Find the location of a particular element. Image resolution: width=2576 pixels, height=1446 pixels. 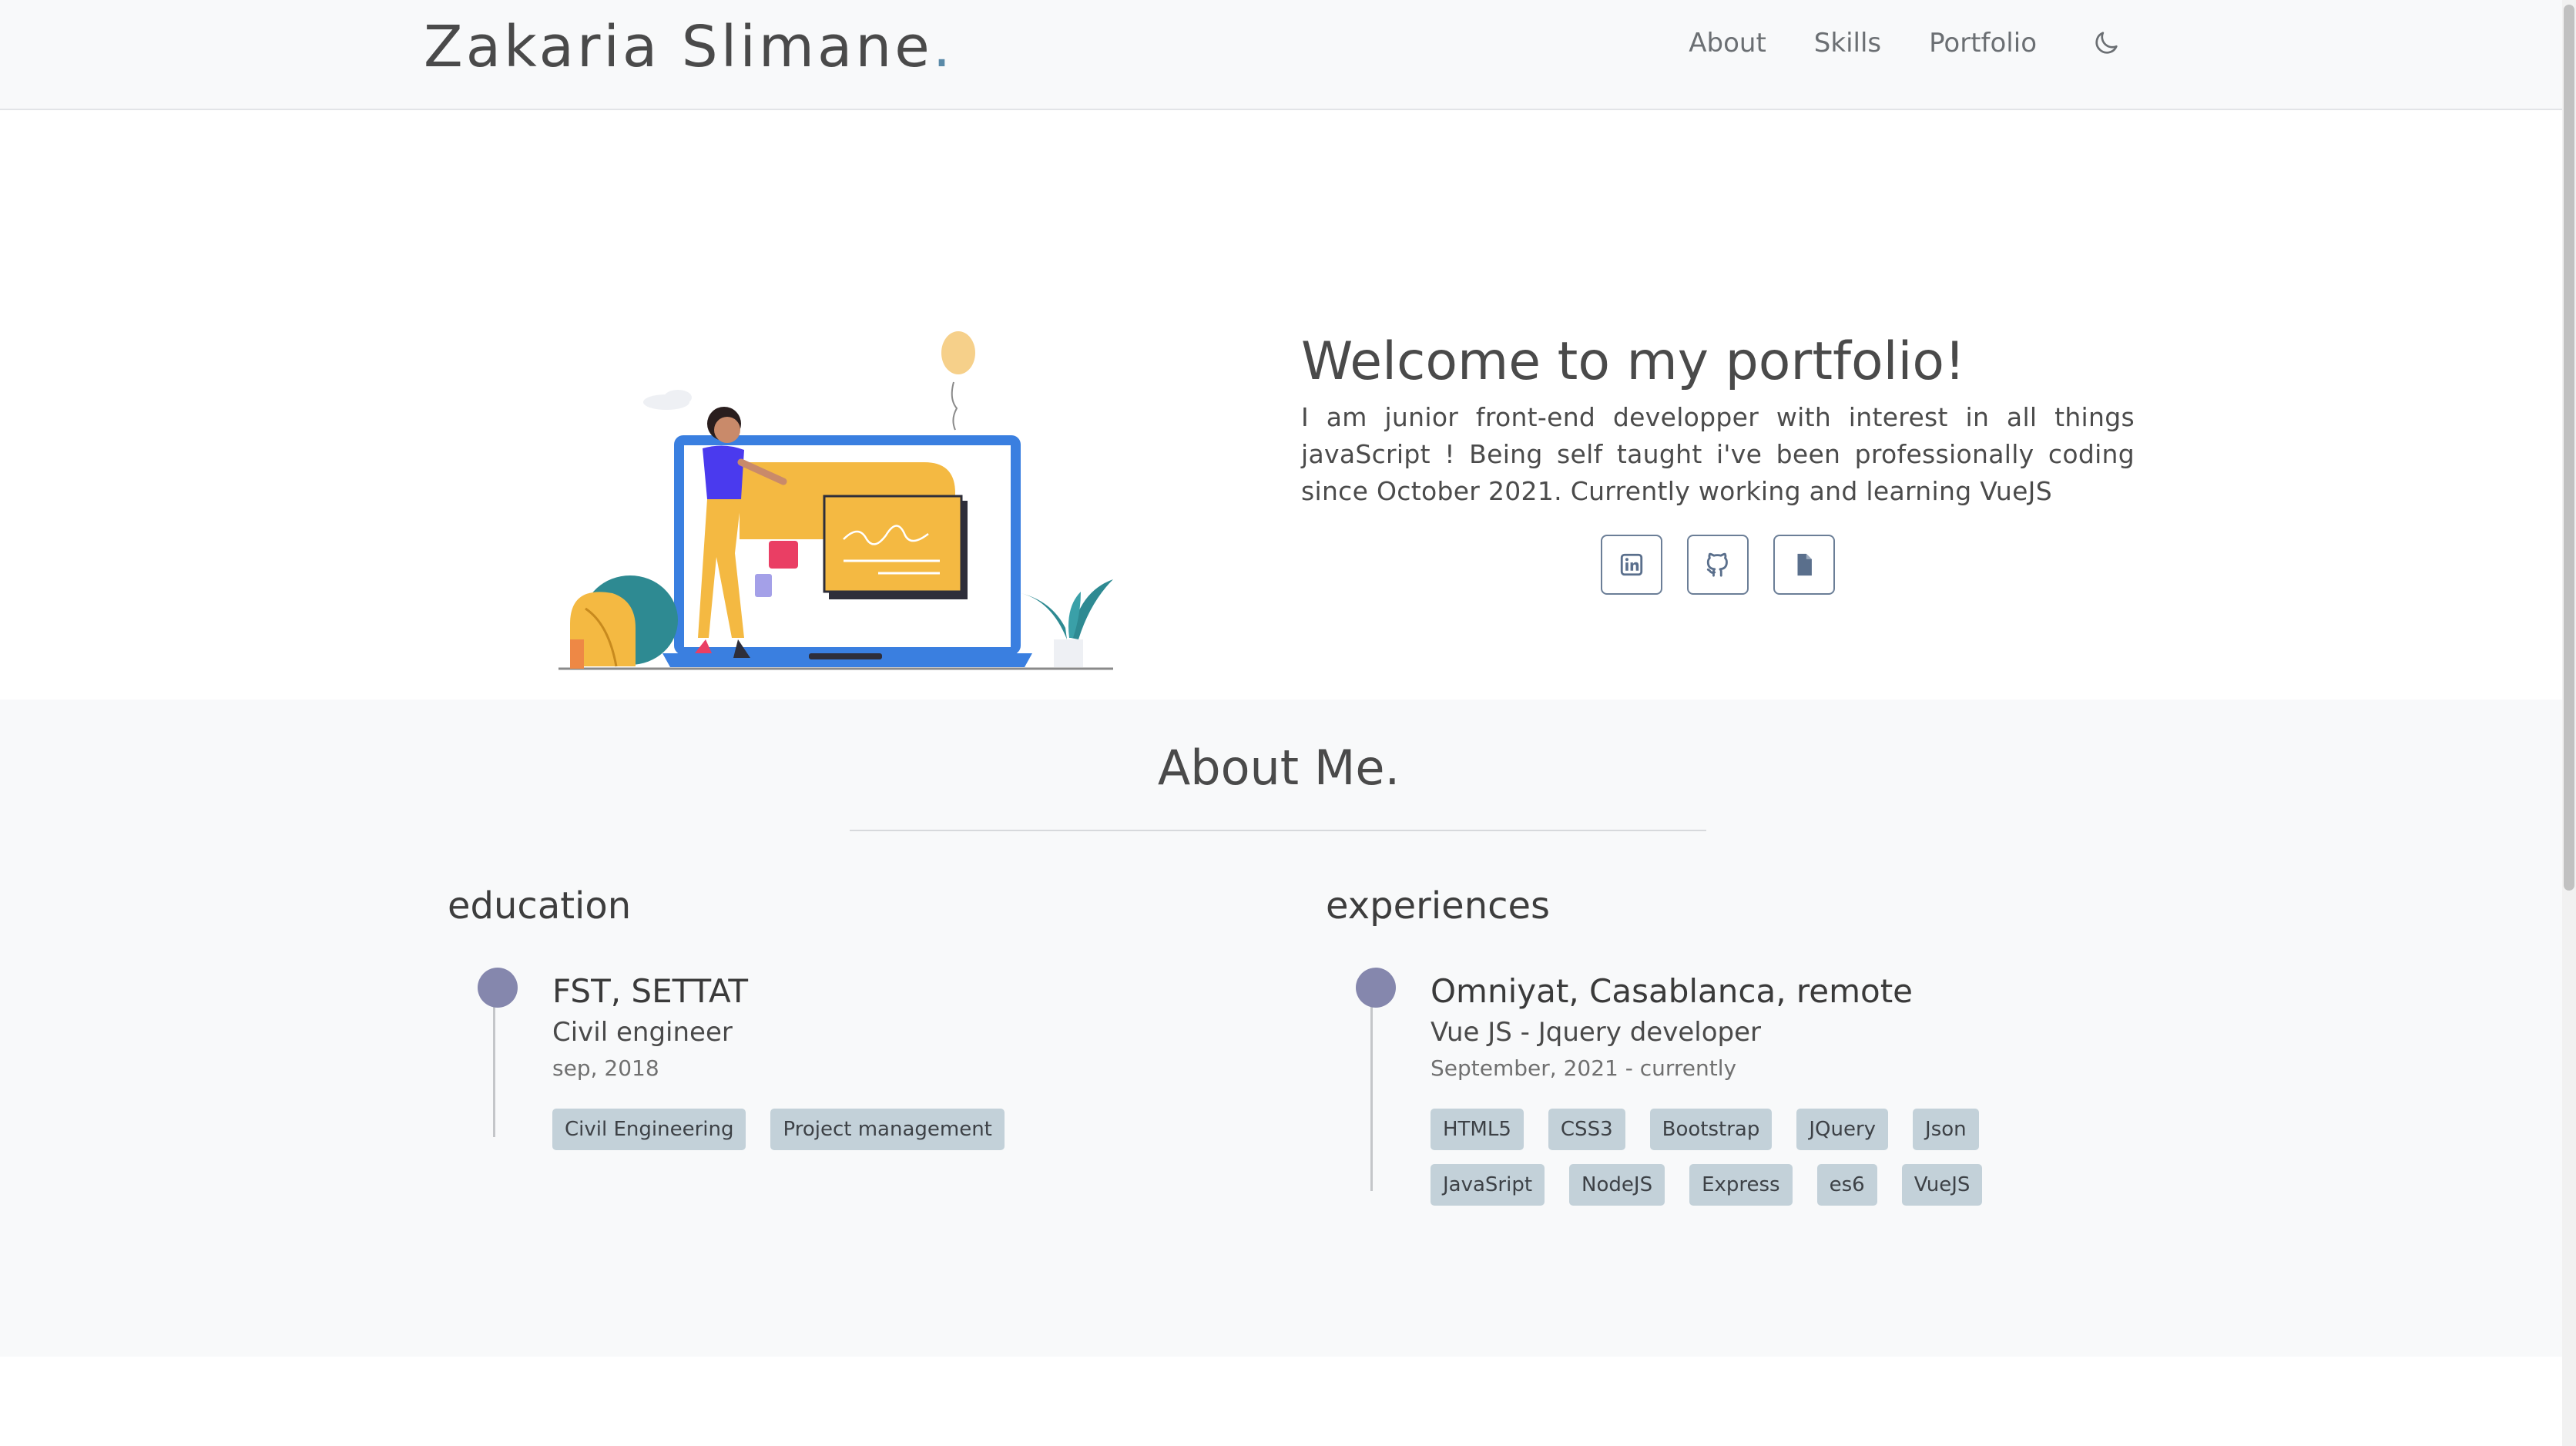

experiences-heading: experiences is located at coordinates (1438, 906).